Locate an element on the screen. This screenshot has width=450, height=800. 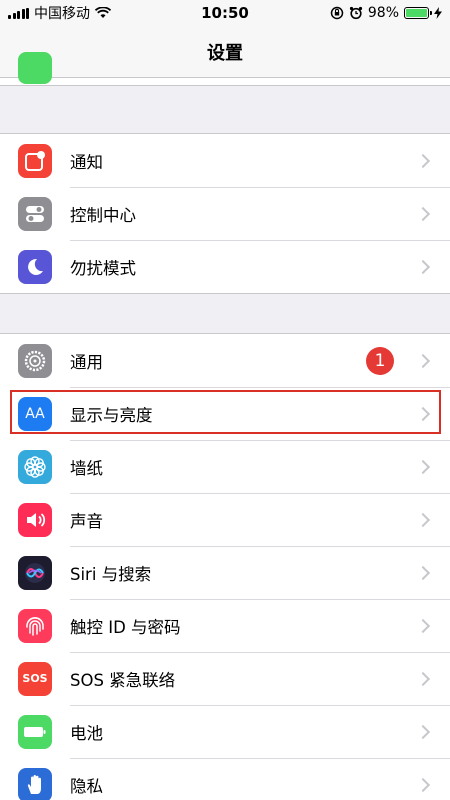
carrier-label: 中国移动 is located at coordinates (62, 14).